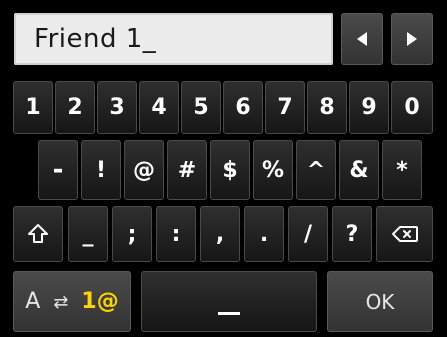 This screenshot has height=337, width=447. What do you see at coordinates (33, 107) in the screenshot?
I see `key-1: 1` at bounding box center [33, 107].